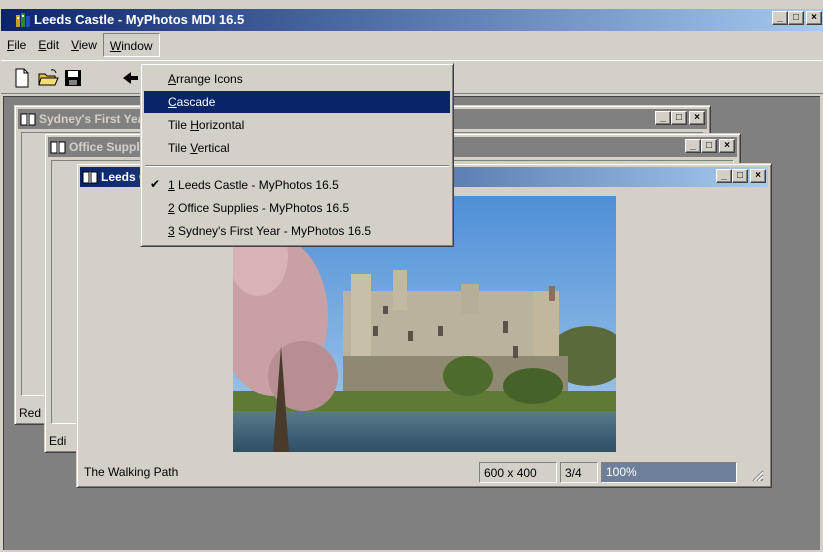  I want to click on menu-item-hotkey: V, so click(194, 148).